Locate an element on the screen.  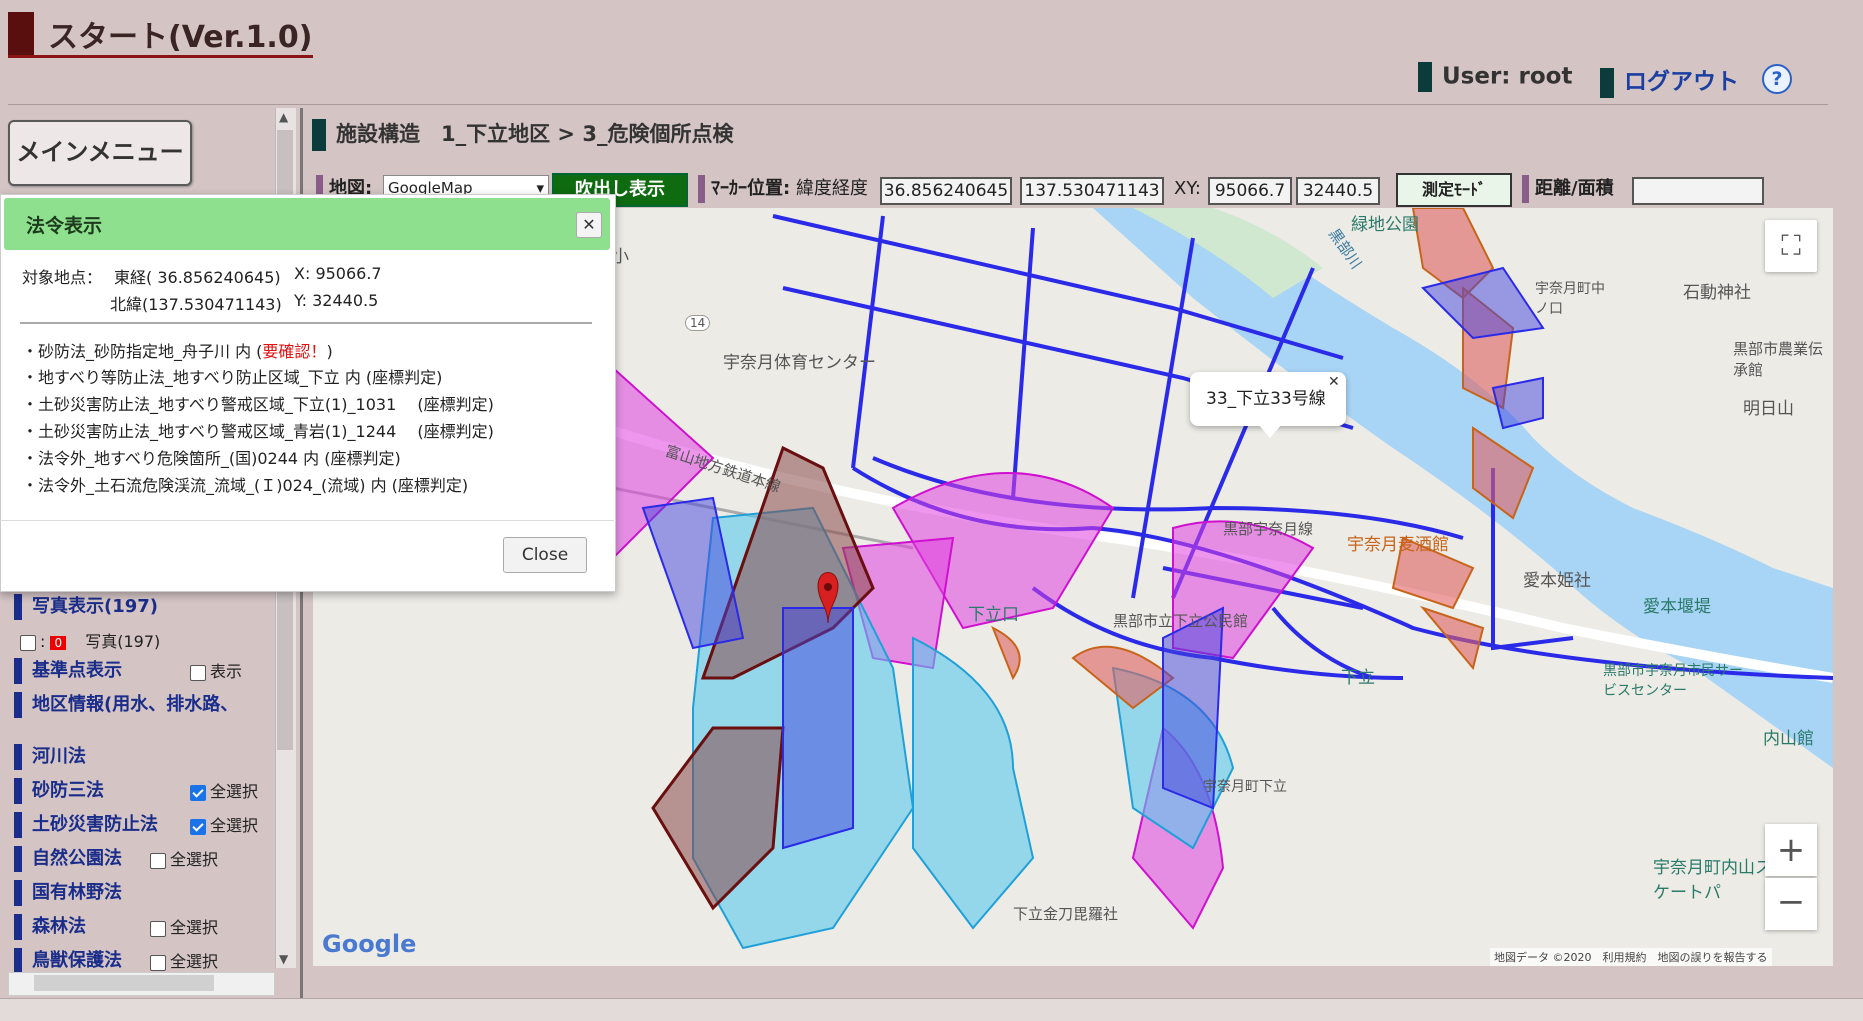
map-label: 緑地公園 is located at coordinates (1385, 225).